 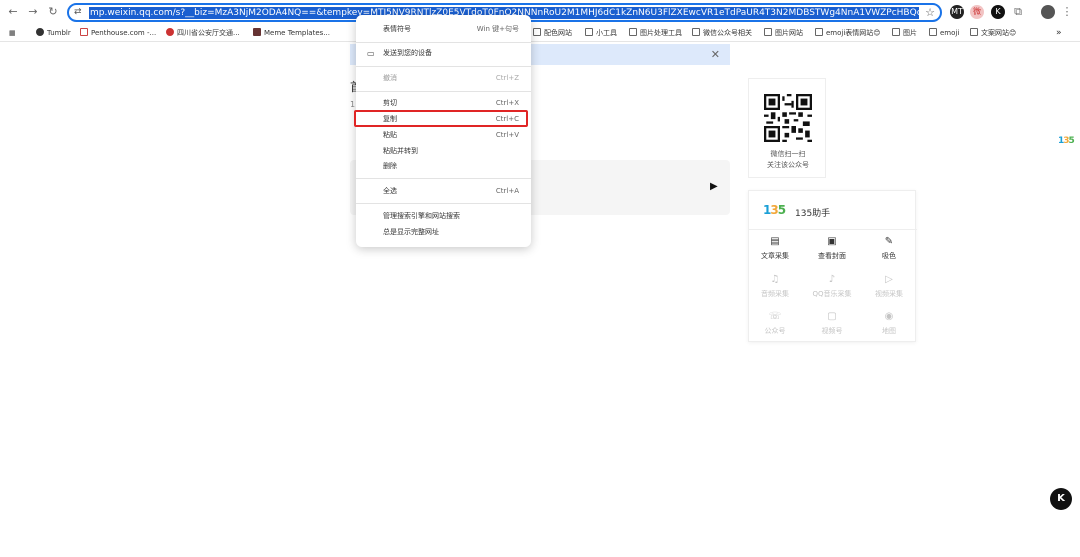 I want to click on tool-label: 地图, so click(x=889, y=331).